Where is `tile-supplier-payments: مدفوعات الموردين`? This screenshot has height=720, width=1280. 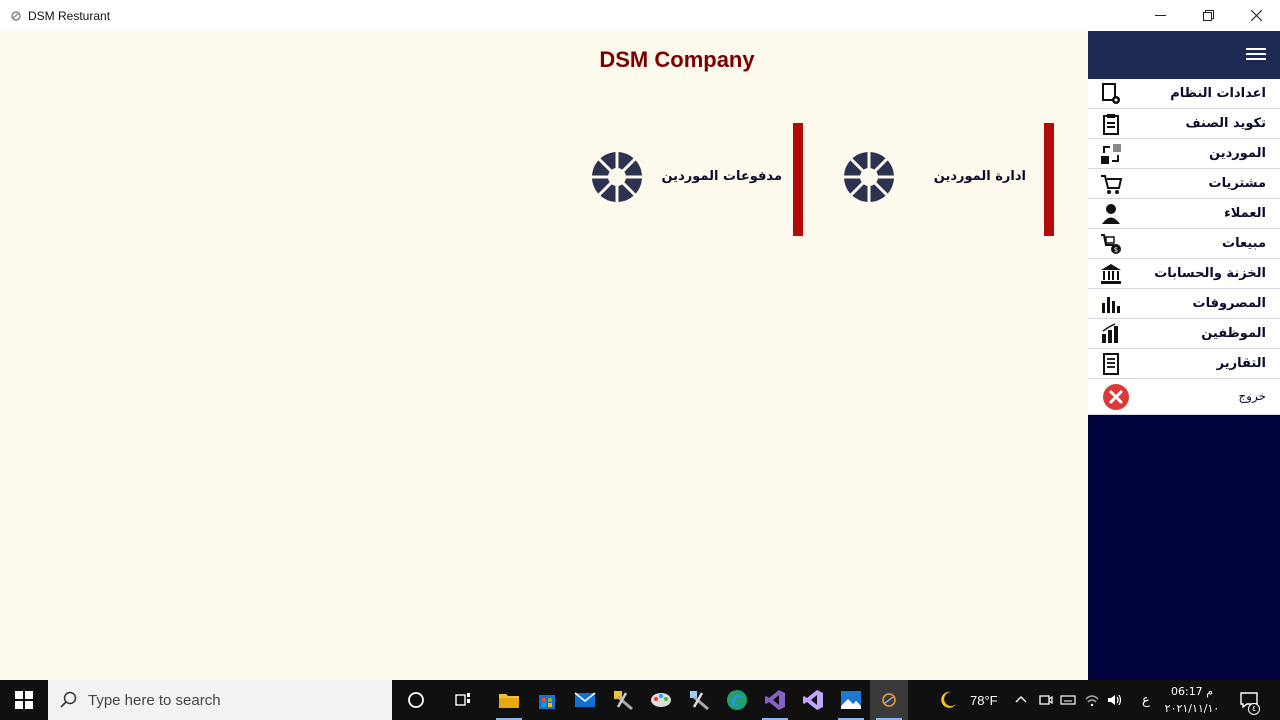 tile-supplier-payments: مدفوعات الموردين is located at coordinates (695, 179).